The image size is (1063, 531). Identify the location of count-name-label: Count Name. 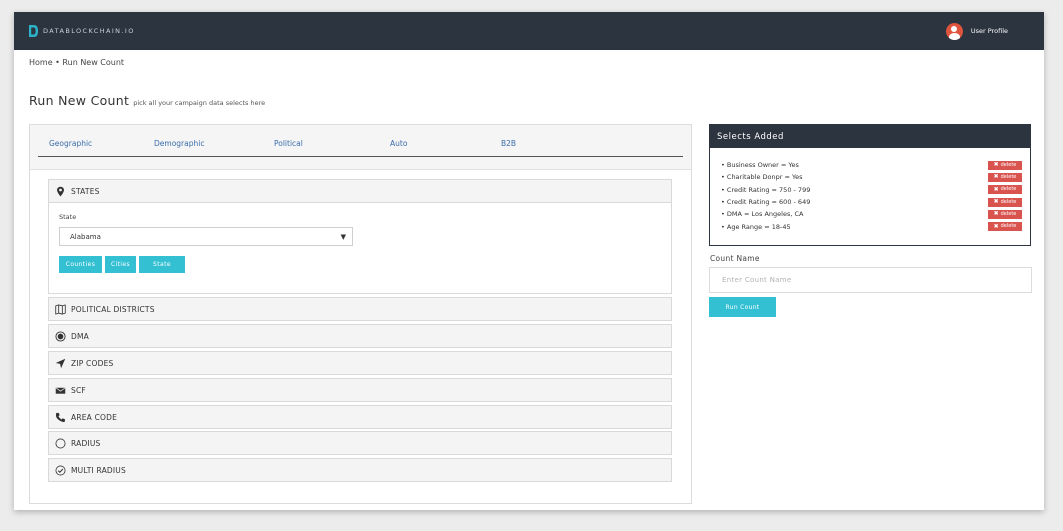
(735, 258).